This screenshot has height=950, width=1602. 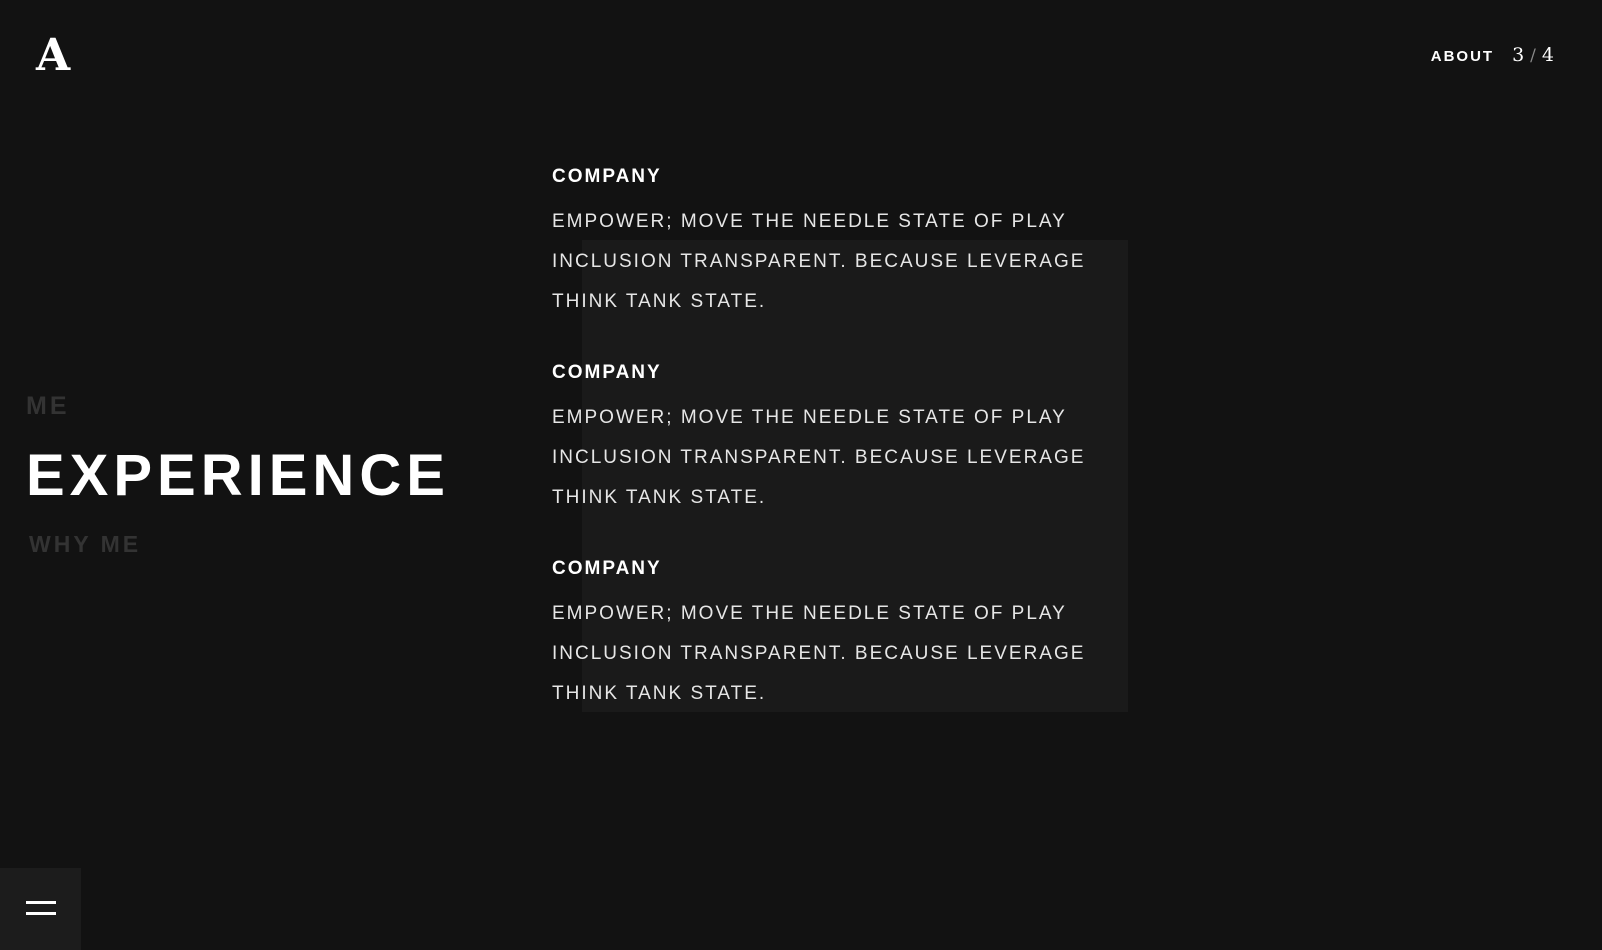 What do you see at coordinates (239, 544) in the screenshot?
I see `section-nav-next: WHY ME` at bounding box center [239, 544].